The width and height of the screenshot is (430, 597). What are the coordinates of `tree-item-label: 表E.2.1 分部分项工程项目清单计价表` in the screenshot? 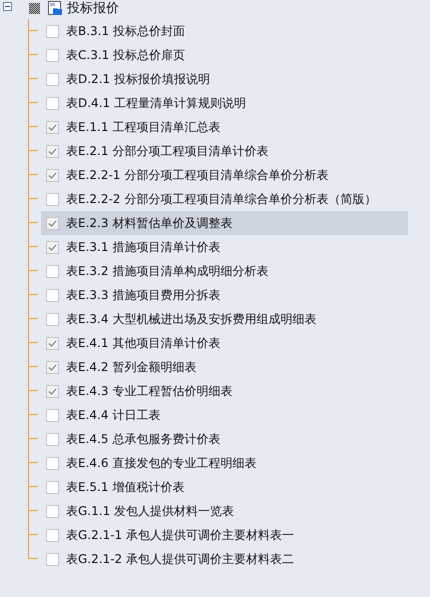 It's located at (167, 151).